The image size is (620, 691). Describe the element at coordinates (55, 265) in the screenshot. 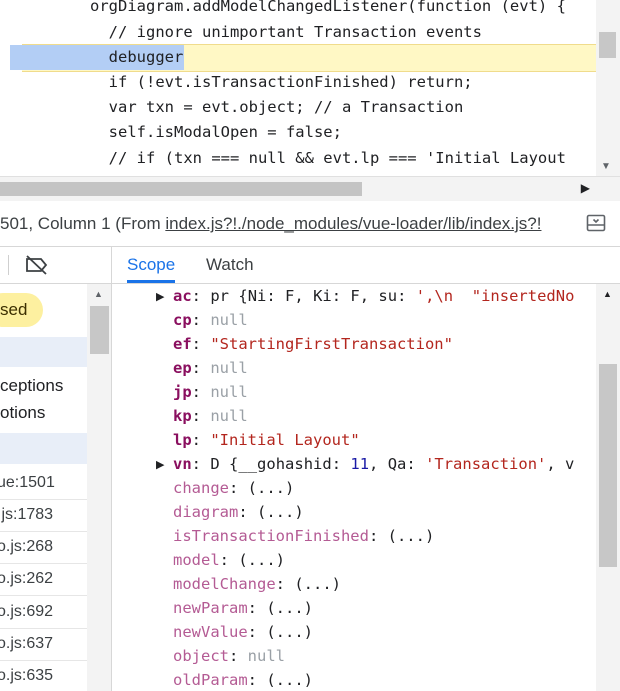

I see `debugger-toolbar` at that location.